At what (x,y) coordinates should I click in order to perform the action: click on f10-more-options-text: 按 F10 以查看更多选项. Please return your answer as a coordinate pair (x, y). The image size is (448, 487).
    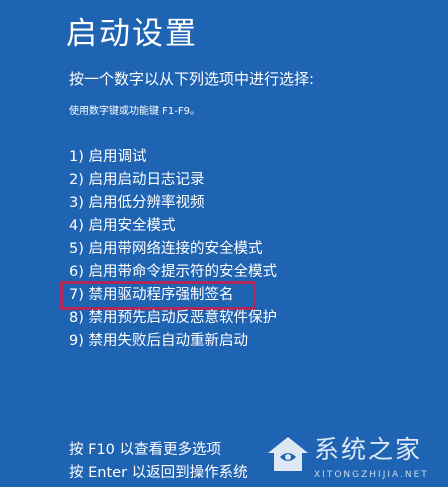
    Looking at the image, I should click on (158, 450).